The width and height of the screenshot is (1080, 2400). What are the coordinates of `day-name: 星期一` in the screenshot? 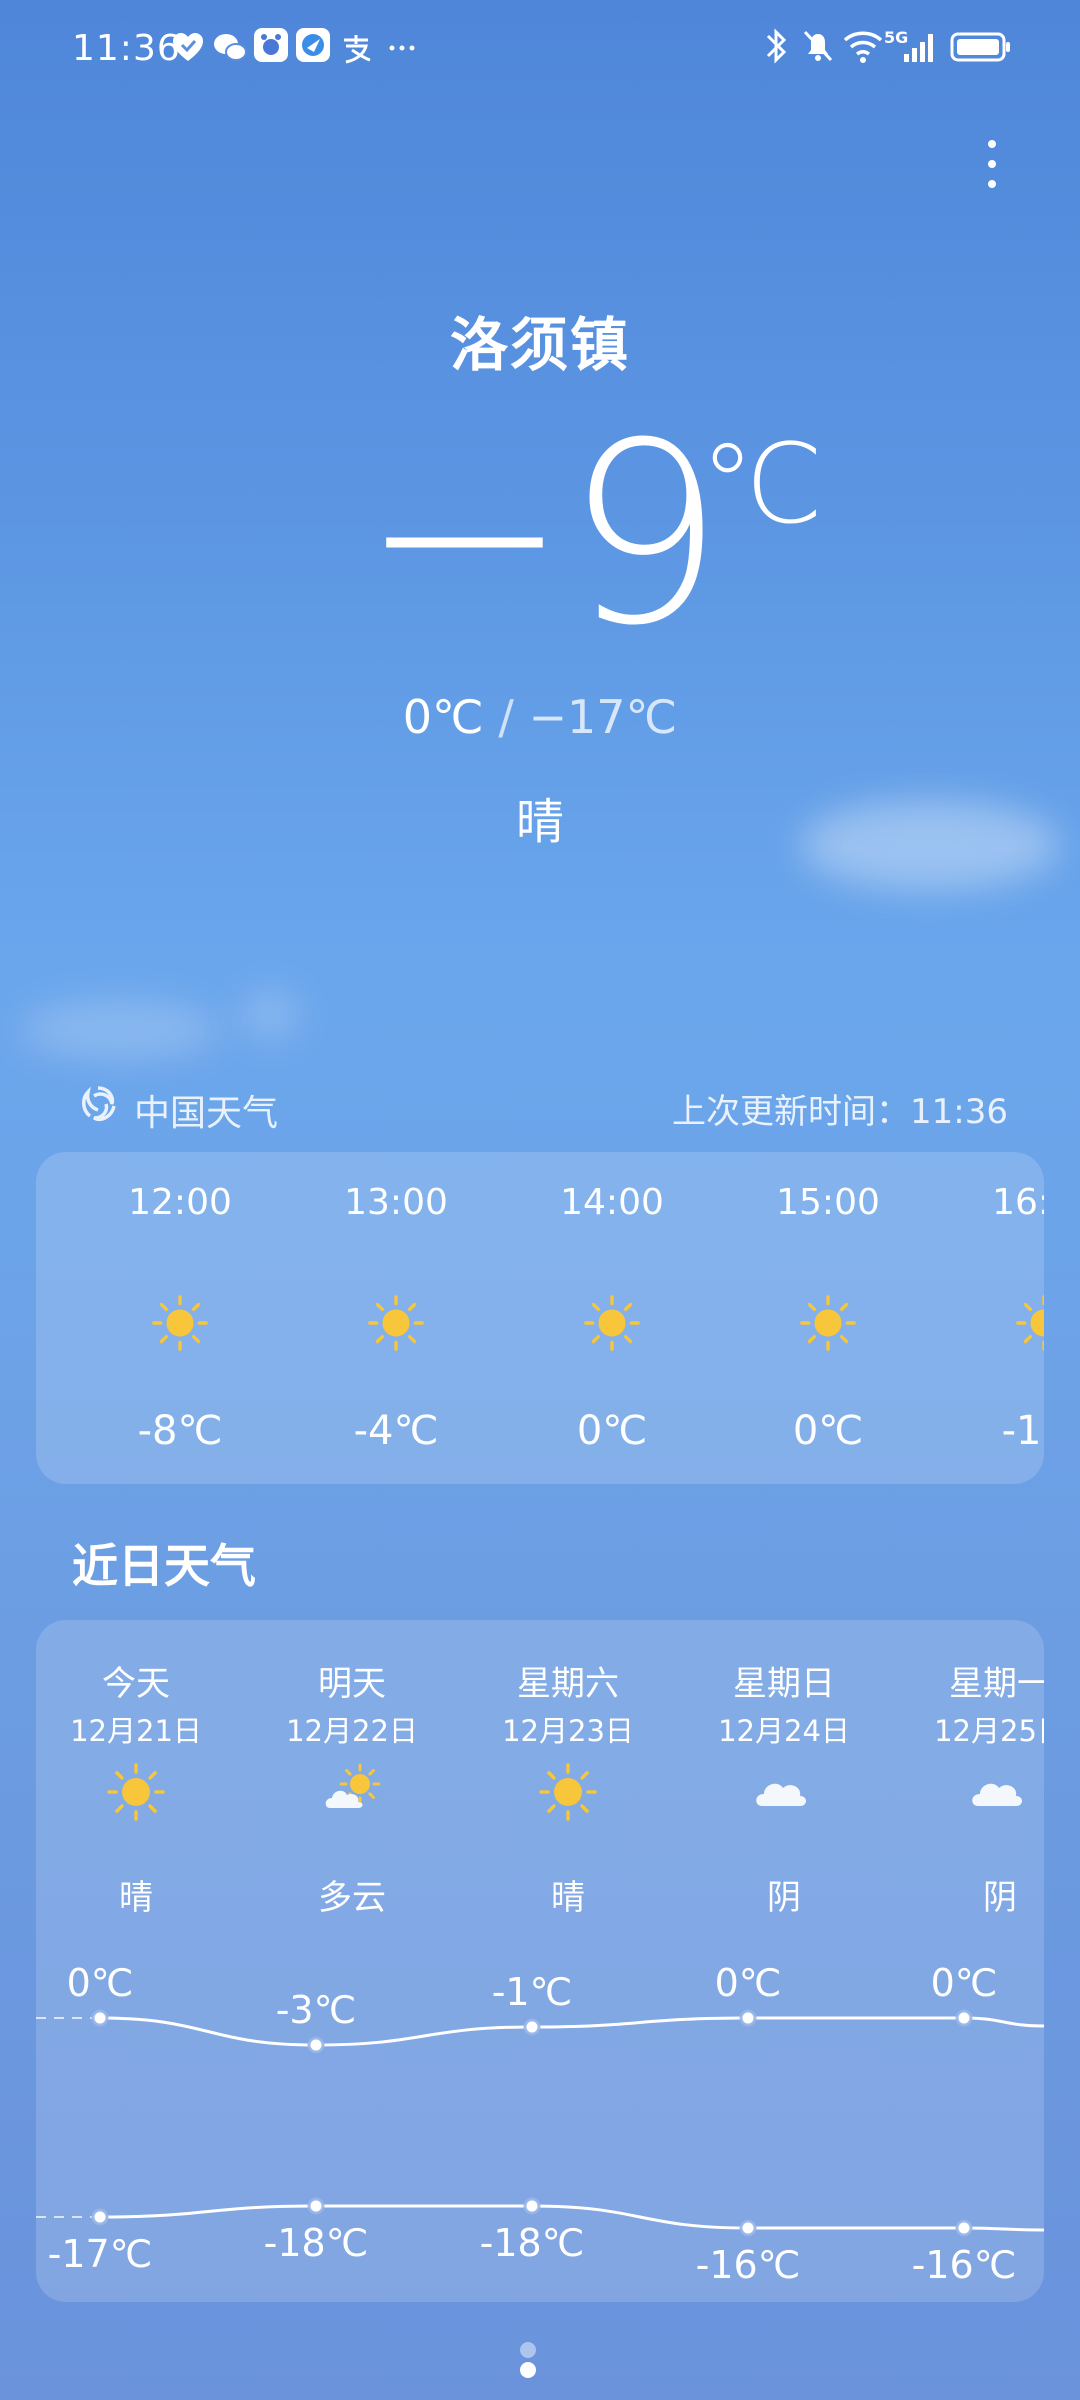 It's located at (996, 1684).